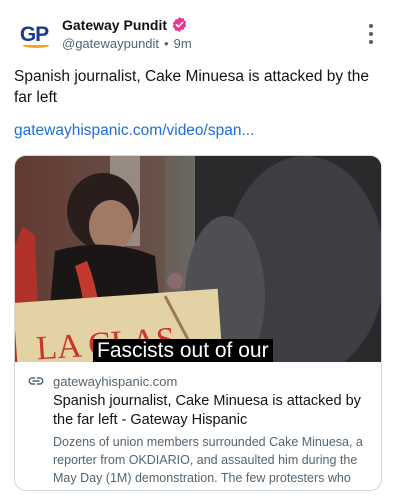 The image size is (397, 500). Describe the element at coordinates (110, 43) in the screenshot. I see `author-handle: @gatewaypundit` at that location.